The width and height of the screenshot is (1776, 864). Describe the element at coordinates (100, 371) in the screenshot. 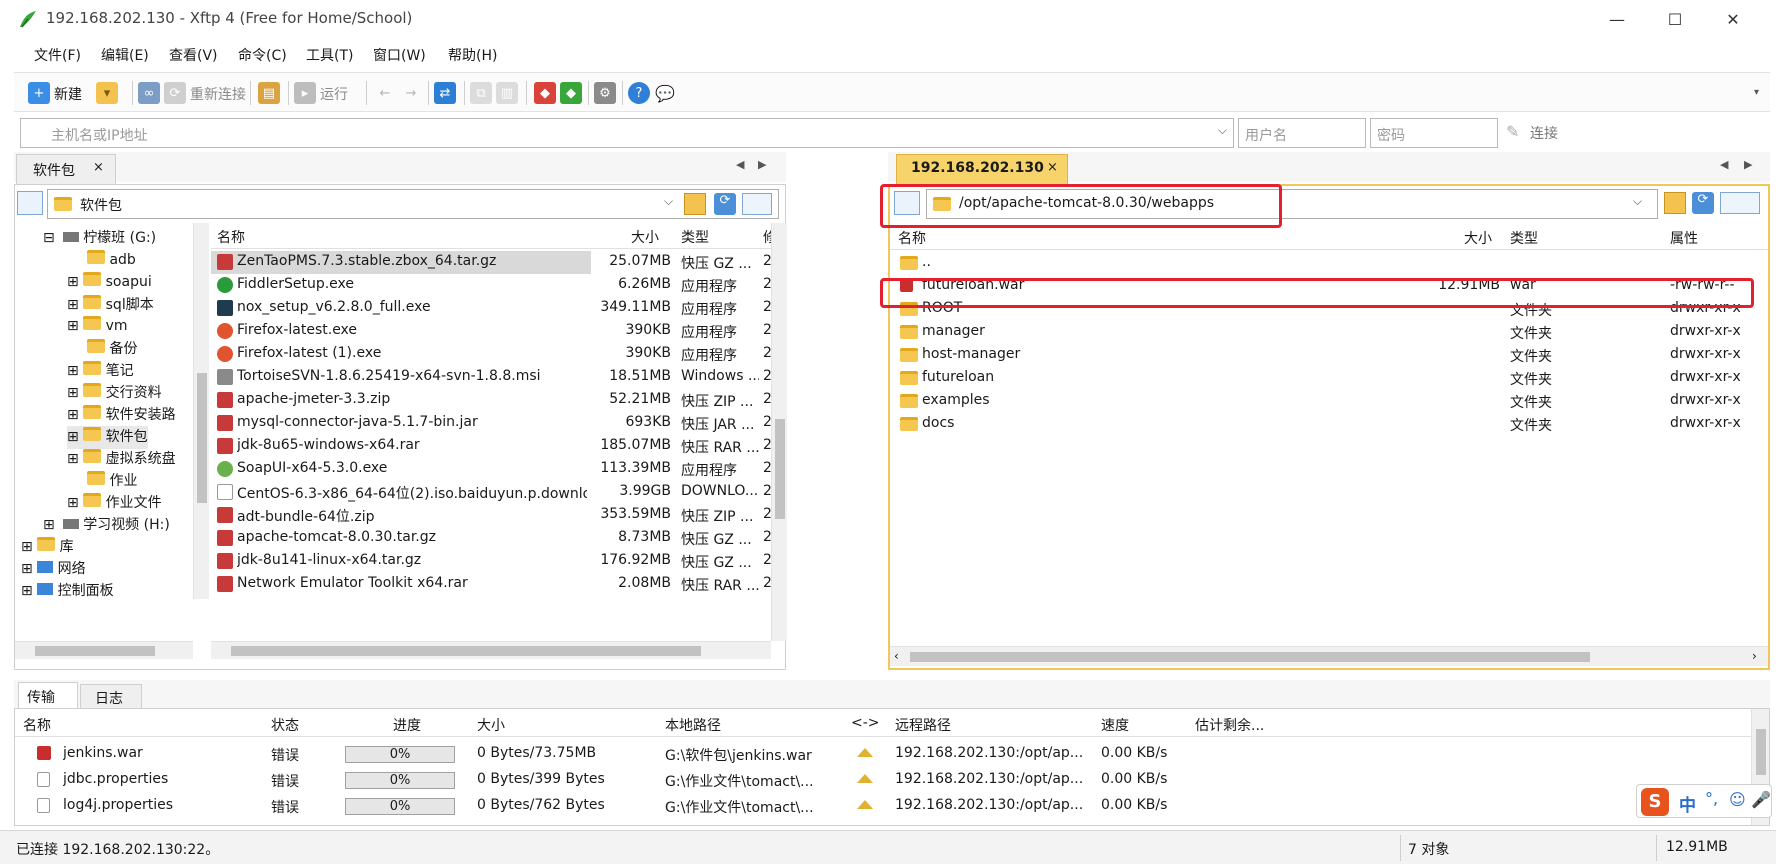

I see `tree-item: ⊞ 笔记` at that location.